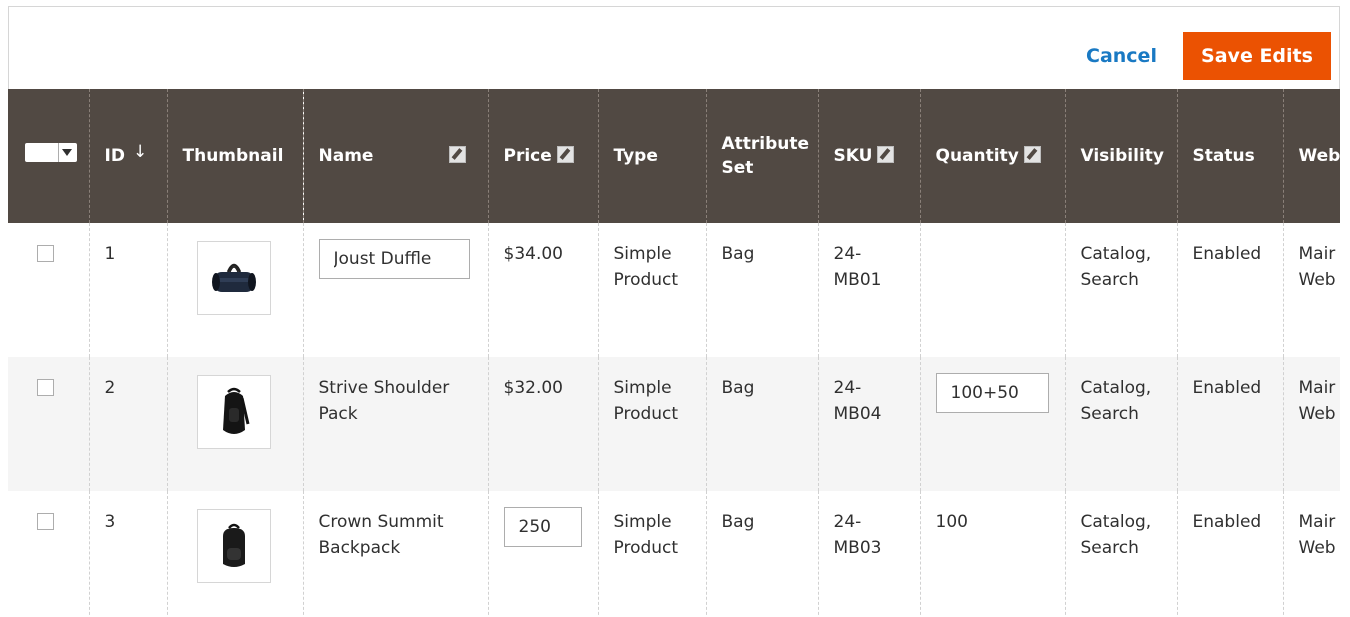 The height and width of the screenshot is (617, 1350). Describe the element at coordinates (127, 554) in the screenshot. I see `id-cell: 3` at that location.